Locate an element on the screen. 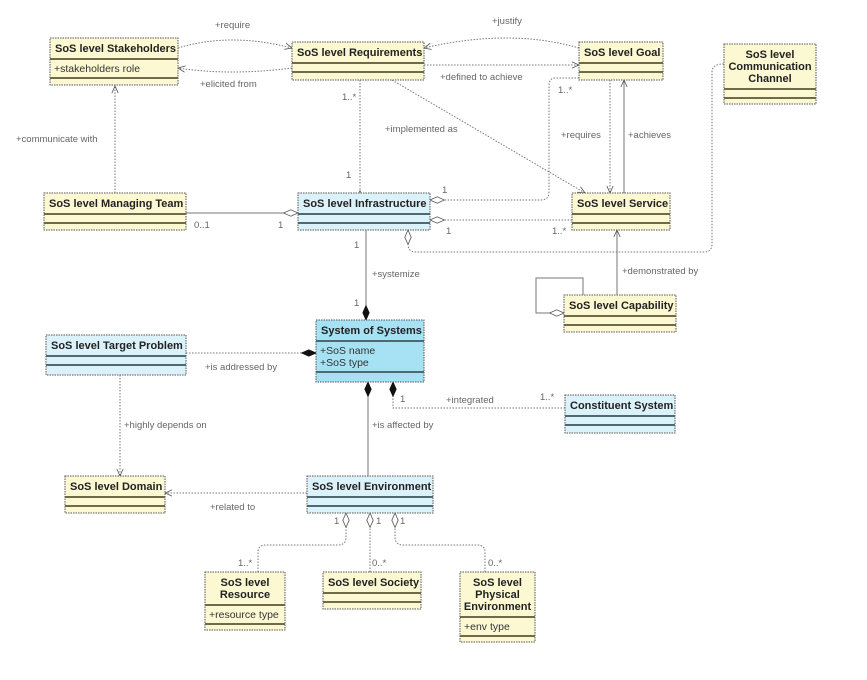 The width and height of the screenshot is (867, 680). class-sos: System of Systems +SoS name+SoS type is located at coordinates (370, 351).